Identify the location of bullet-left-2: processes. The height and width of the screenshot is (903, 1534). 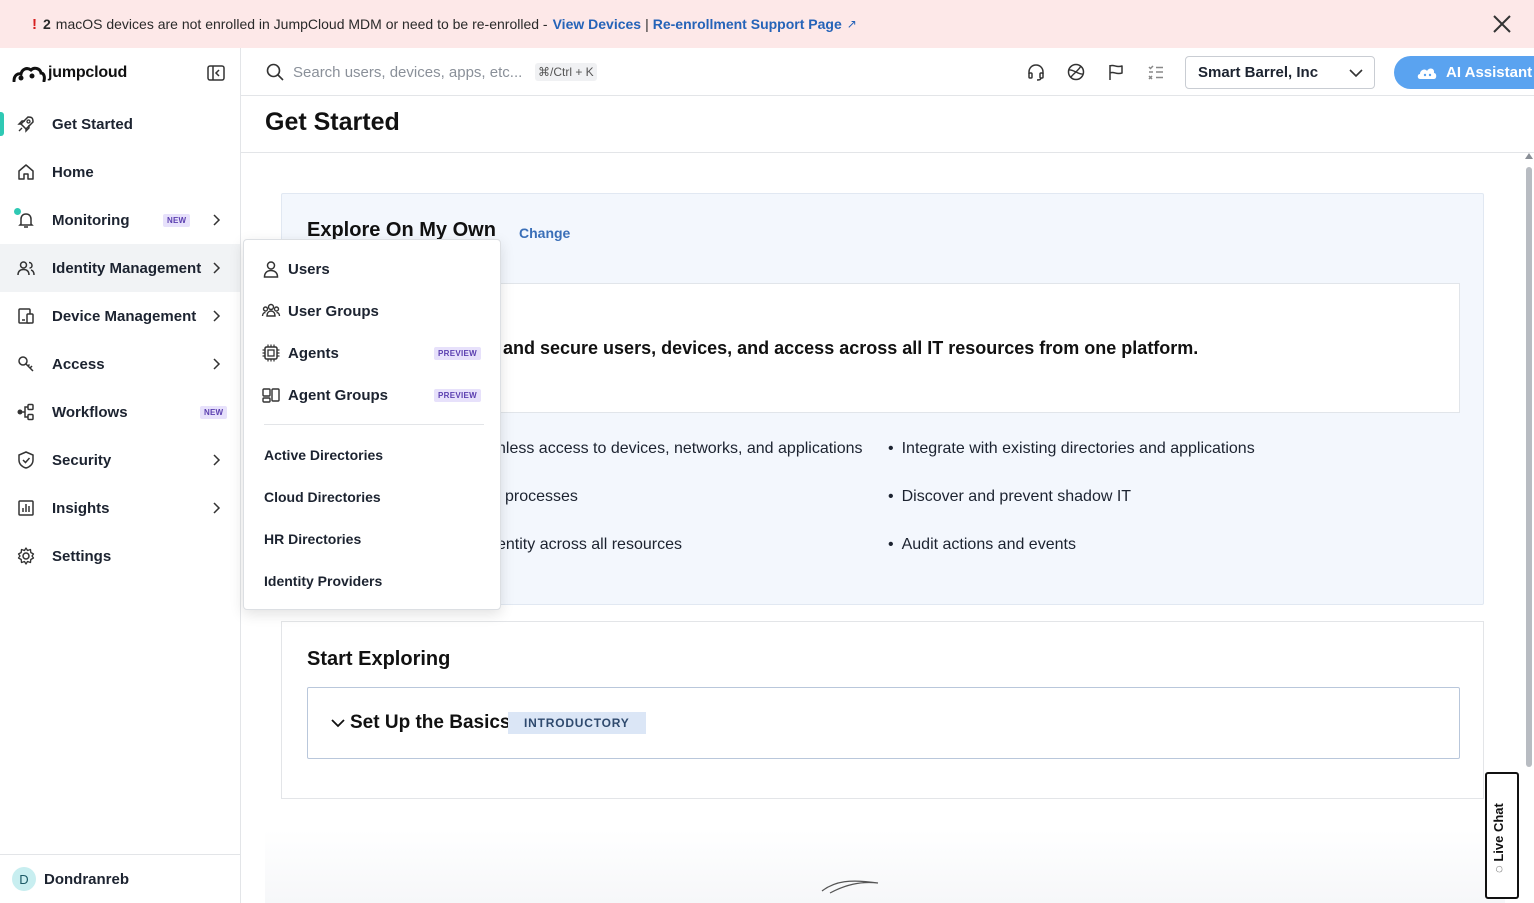
(541, 496).